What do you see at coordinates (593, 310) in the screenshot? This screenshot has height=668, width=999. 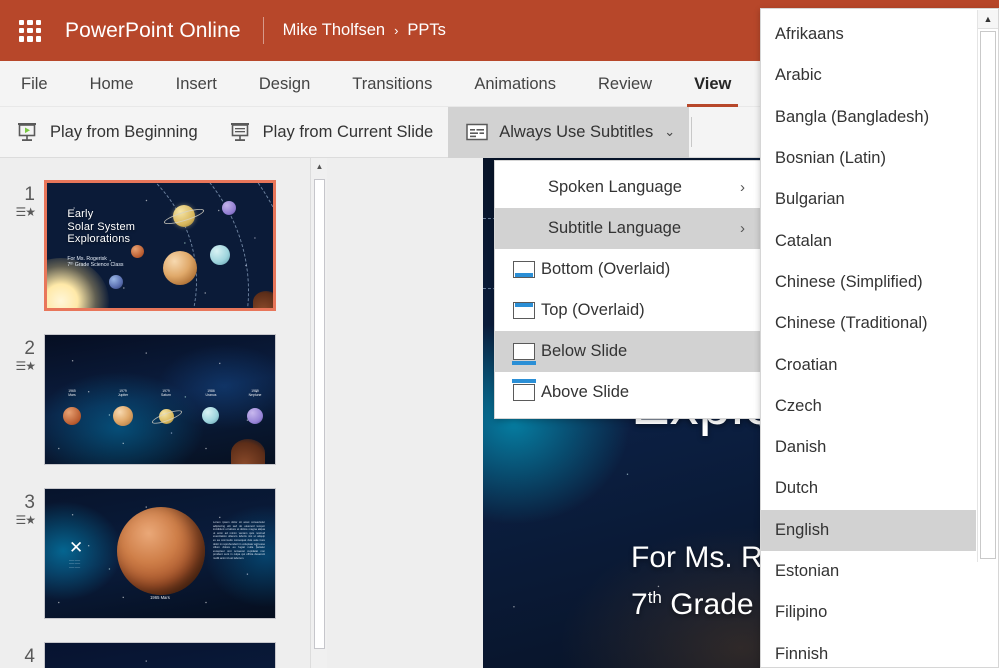 I see `menu-item-label: Top (Overlaid)` at bounding box center [593, 310].